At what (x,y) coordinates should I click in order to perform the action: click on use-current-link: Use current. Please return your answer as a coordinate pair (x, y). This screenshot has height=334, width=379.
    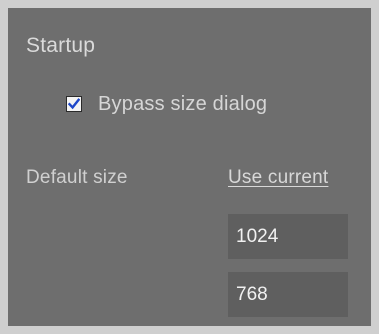
    Looking at the image, I should click on (278, 178).